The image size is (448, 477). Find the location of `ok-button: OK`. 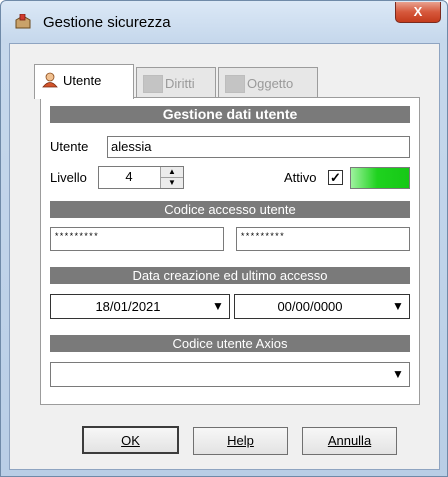

ok-button: OK is located at coordinates (130, 440).